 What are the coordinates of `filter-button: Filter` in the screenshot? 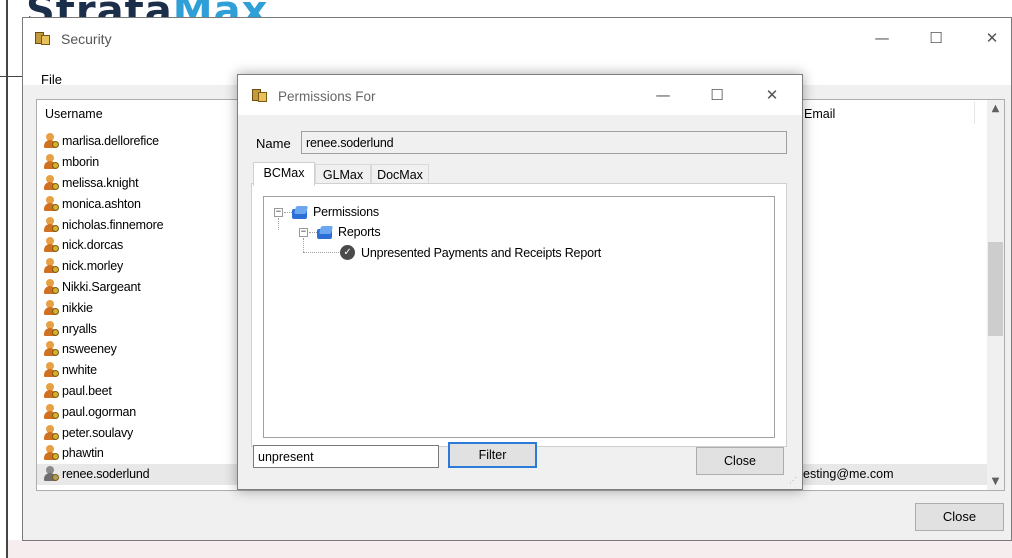 It's located at (492, 455).